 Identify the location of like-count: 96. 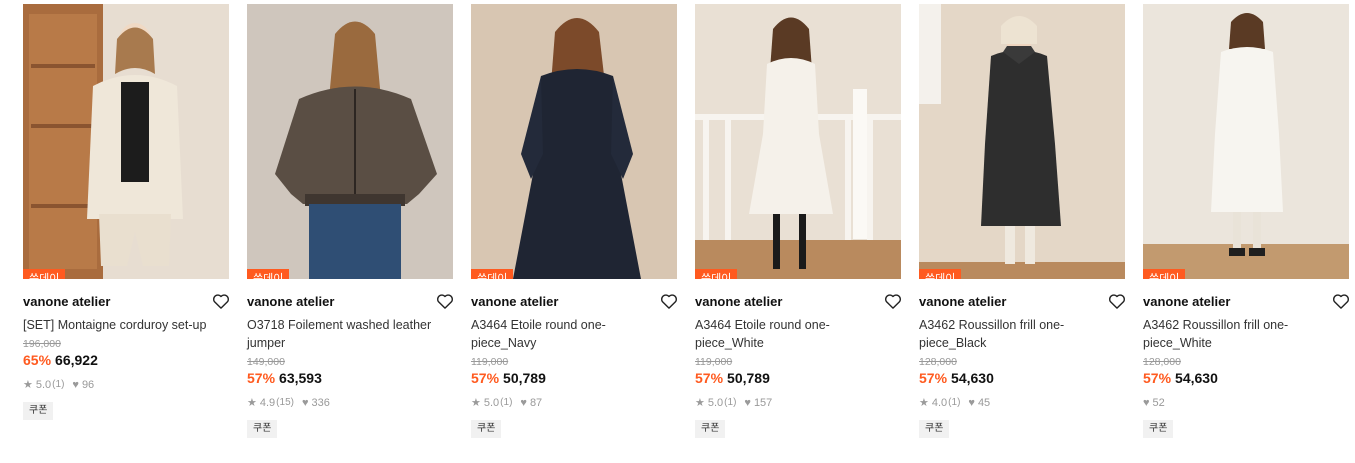
(88, 385).